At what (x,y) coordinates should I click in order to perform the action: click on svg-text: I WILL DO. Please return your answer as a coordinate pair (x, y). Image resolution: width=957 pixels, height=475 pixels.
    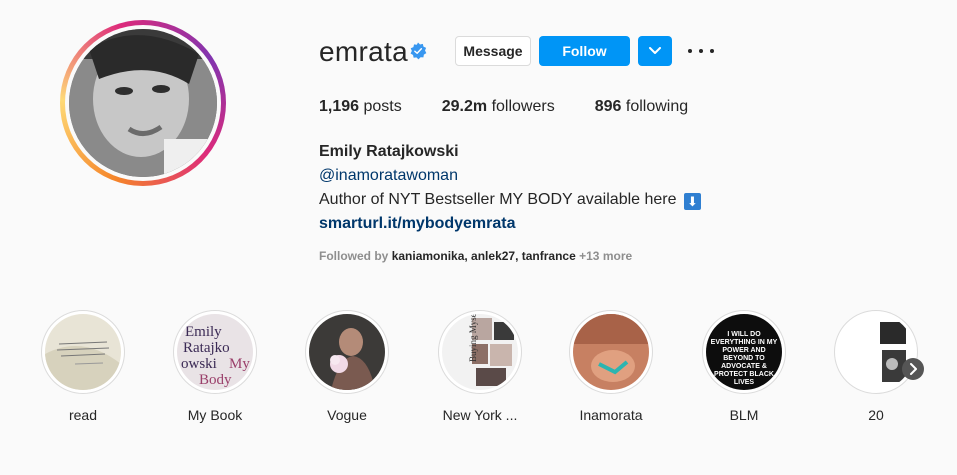
    Looking at the image, I should click on (744, 334).